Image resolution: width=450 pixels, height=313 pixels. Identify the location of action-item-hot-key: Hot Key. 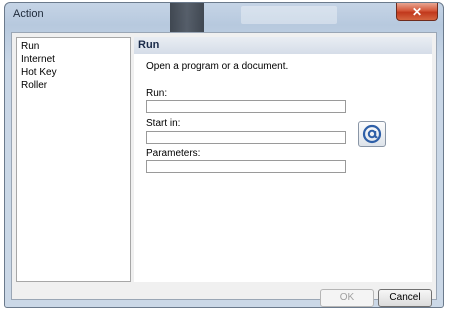
(73, 72).